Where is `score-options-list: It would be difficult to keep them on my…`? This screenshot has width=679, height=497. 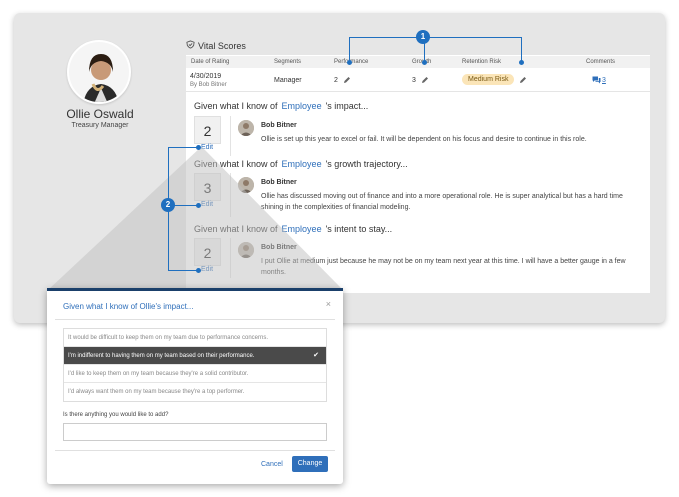
score-options-list: It would be difficult to keep them on my… is located at coordinates (195, 365).